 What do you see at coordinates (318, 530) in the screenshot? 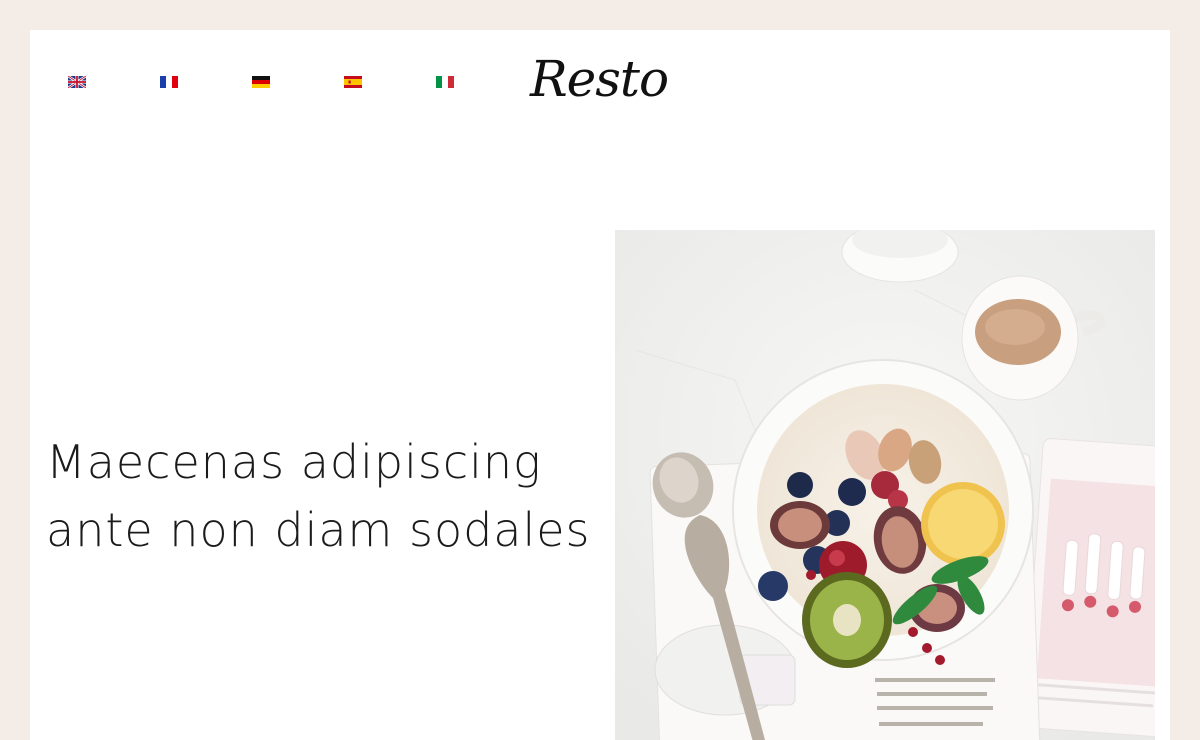
I see `hero-title-line-2: ante non diam sodales` at bounding box center [318, 530].